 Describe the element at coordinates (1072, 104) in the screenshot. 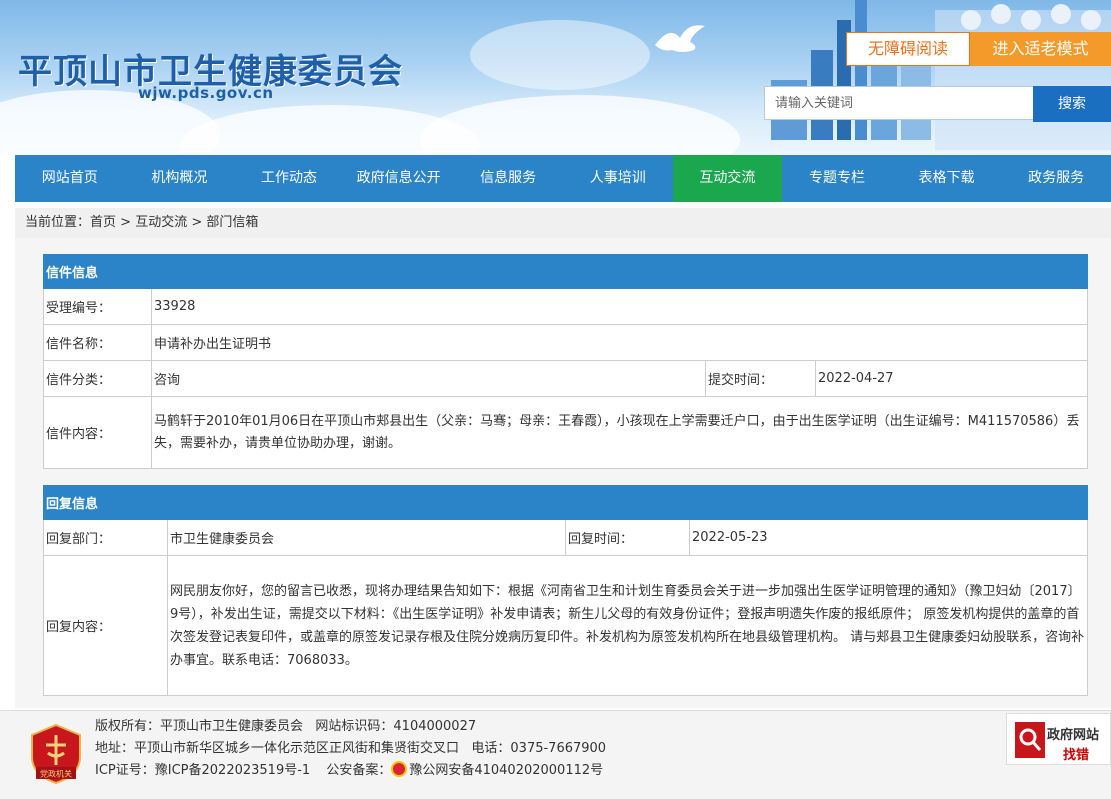

I see `search-button: 搜索` at that location.